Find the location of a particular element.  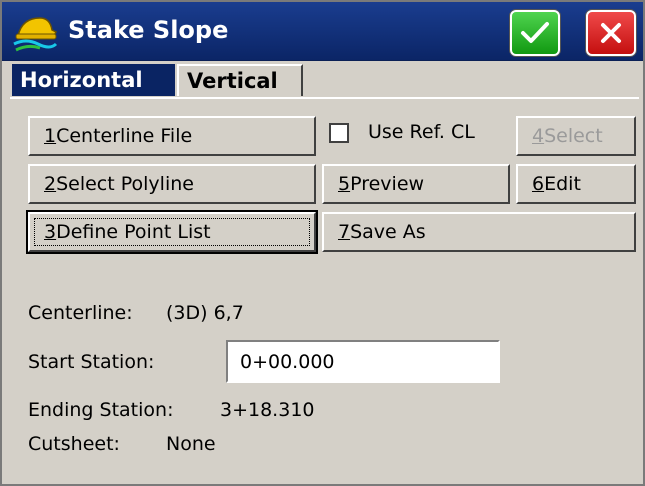

close-button is located at coordinates (611, 33).